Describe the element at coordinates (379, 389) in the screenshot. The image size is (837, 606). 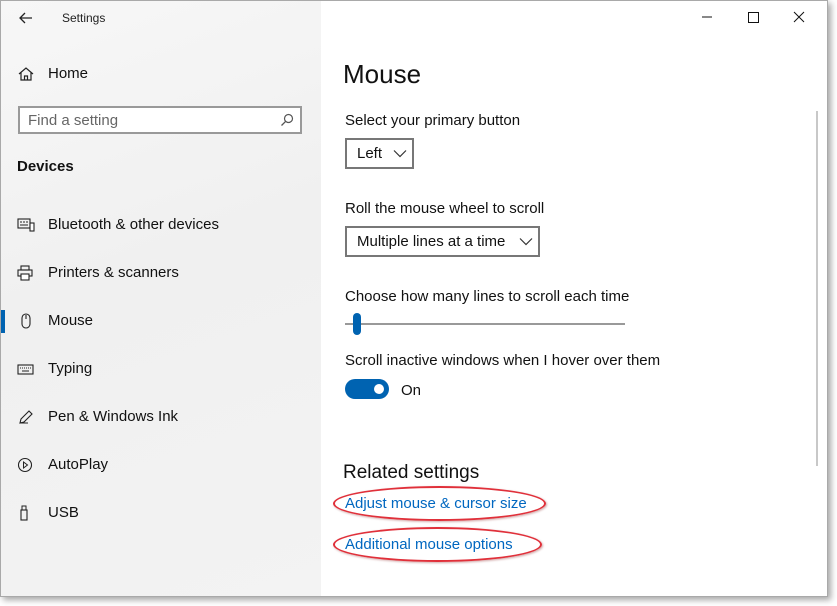
I see `toggle-knob` at that location.